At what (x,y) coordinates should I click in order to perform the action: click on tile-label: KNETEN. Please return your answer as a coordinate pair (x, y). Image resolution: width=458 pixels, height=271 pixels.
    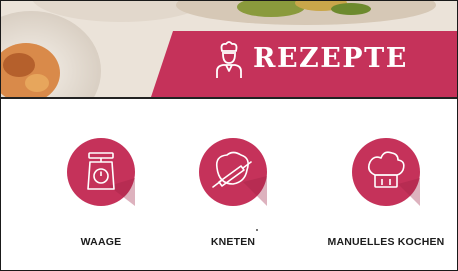
    Looking at the image, I should click on (233, 242).